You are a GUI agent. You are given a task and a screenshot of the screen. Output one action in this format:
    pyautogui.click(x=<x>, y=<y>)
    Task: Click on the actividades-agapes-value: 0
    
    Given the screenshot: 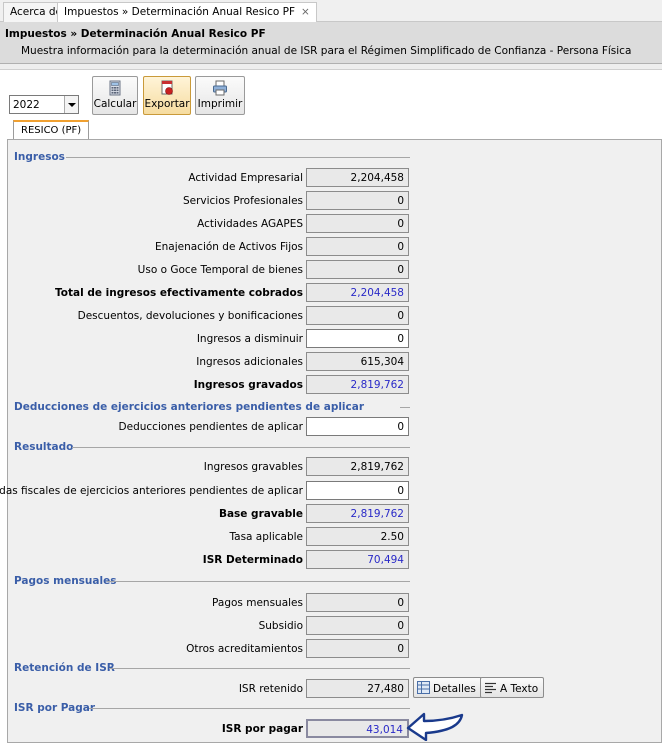 What is the action you would take?
    pyautogui.click(x=357, y=223)
    